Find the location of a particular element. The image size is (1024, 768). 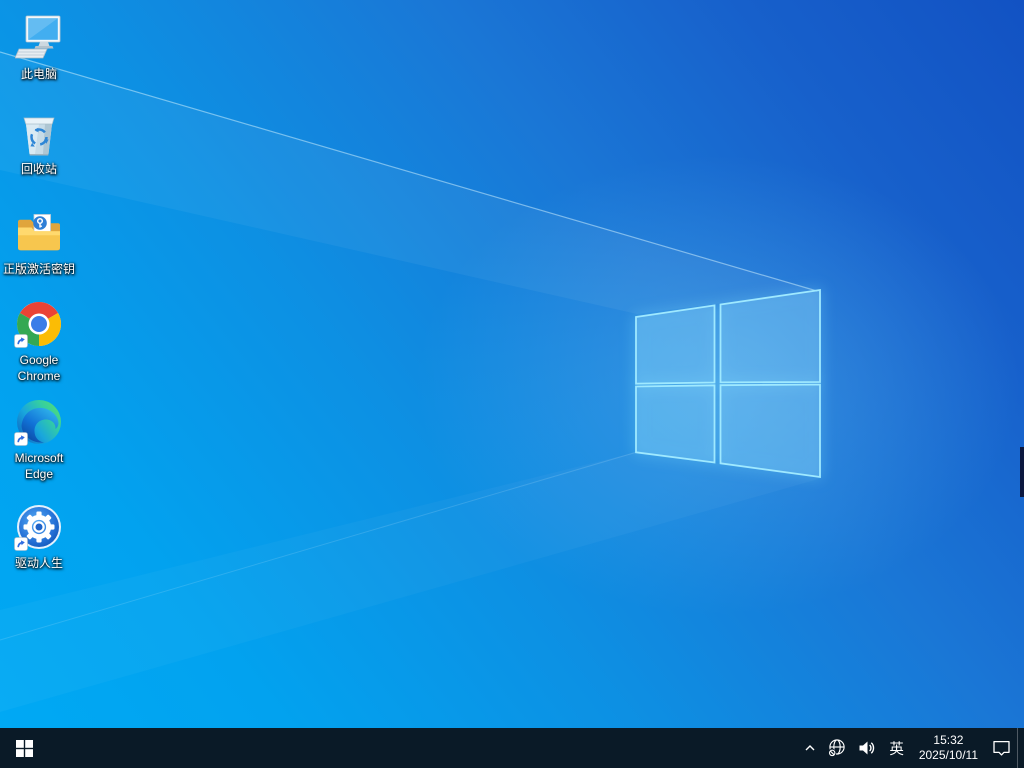

desktop-icon-recycle-bin: 回收站 is located at coordinates (39, 142).